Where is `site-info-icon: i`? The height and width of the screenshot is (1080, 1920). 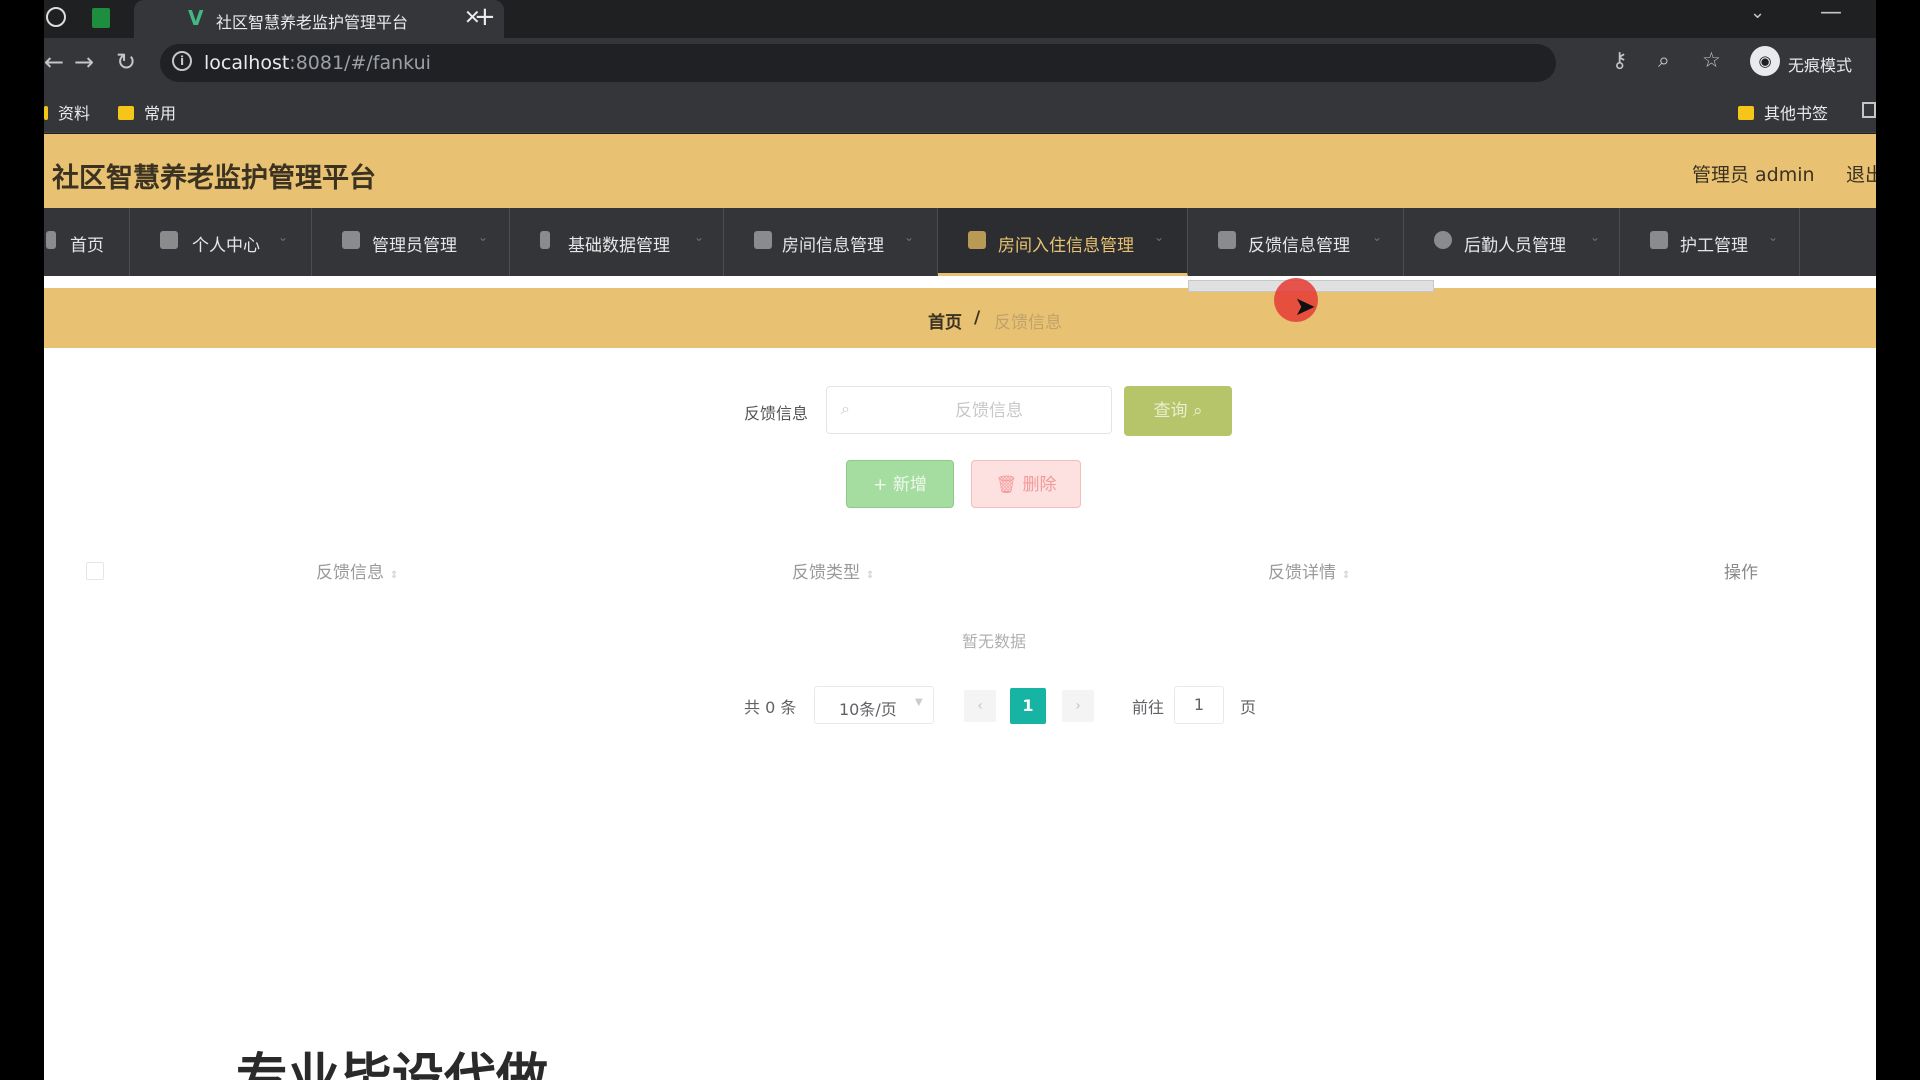 site-info-icon: i is located at coordinates (182, 61).